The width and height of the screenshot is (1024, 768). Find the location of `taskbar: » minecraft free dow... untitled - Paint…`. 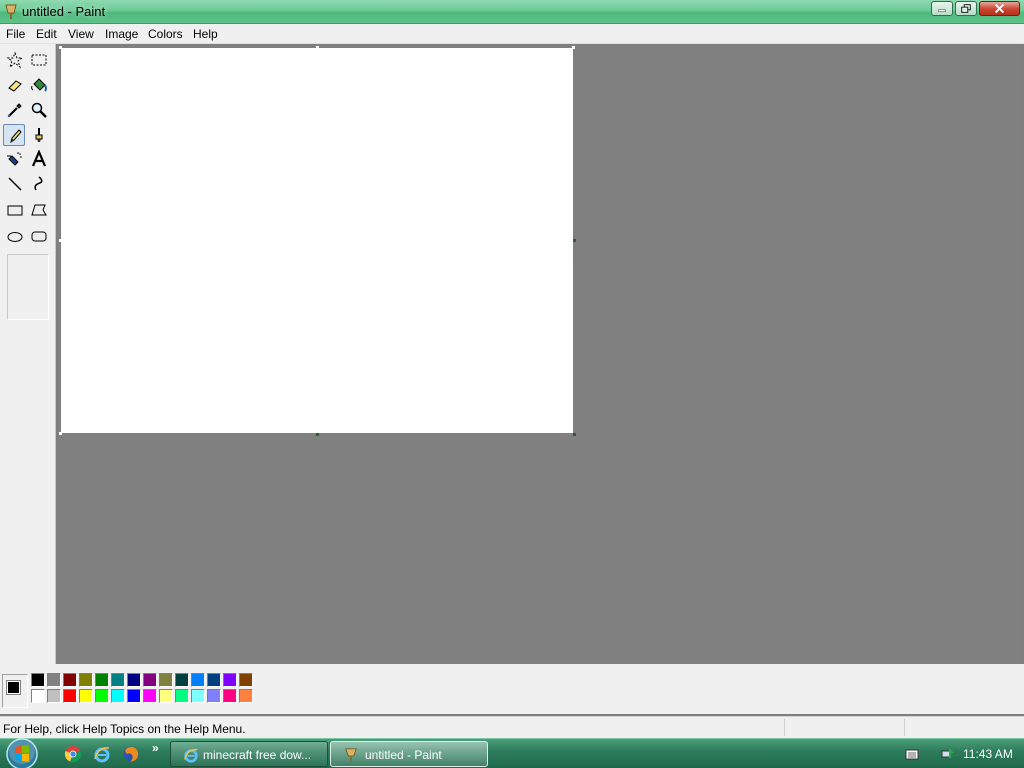

taskbar: » minecraft free dow... untitled - Paint… is located at coordinates (512, 753).